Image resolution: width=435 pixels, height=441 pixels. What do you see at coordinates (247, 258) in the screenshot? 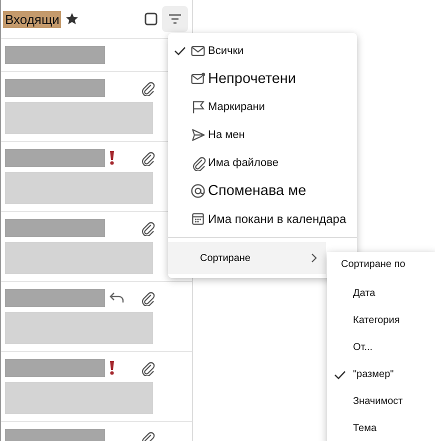
I see `sort-option: Сортиране` at bounding box center [247, 258].